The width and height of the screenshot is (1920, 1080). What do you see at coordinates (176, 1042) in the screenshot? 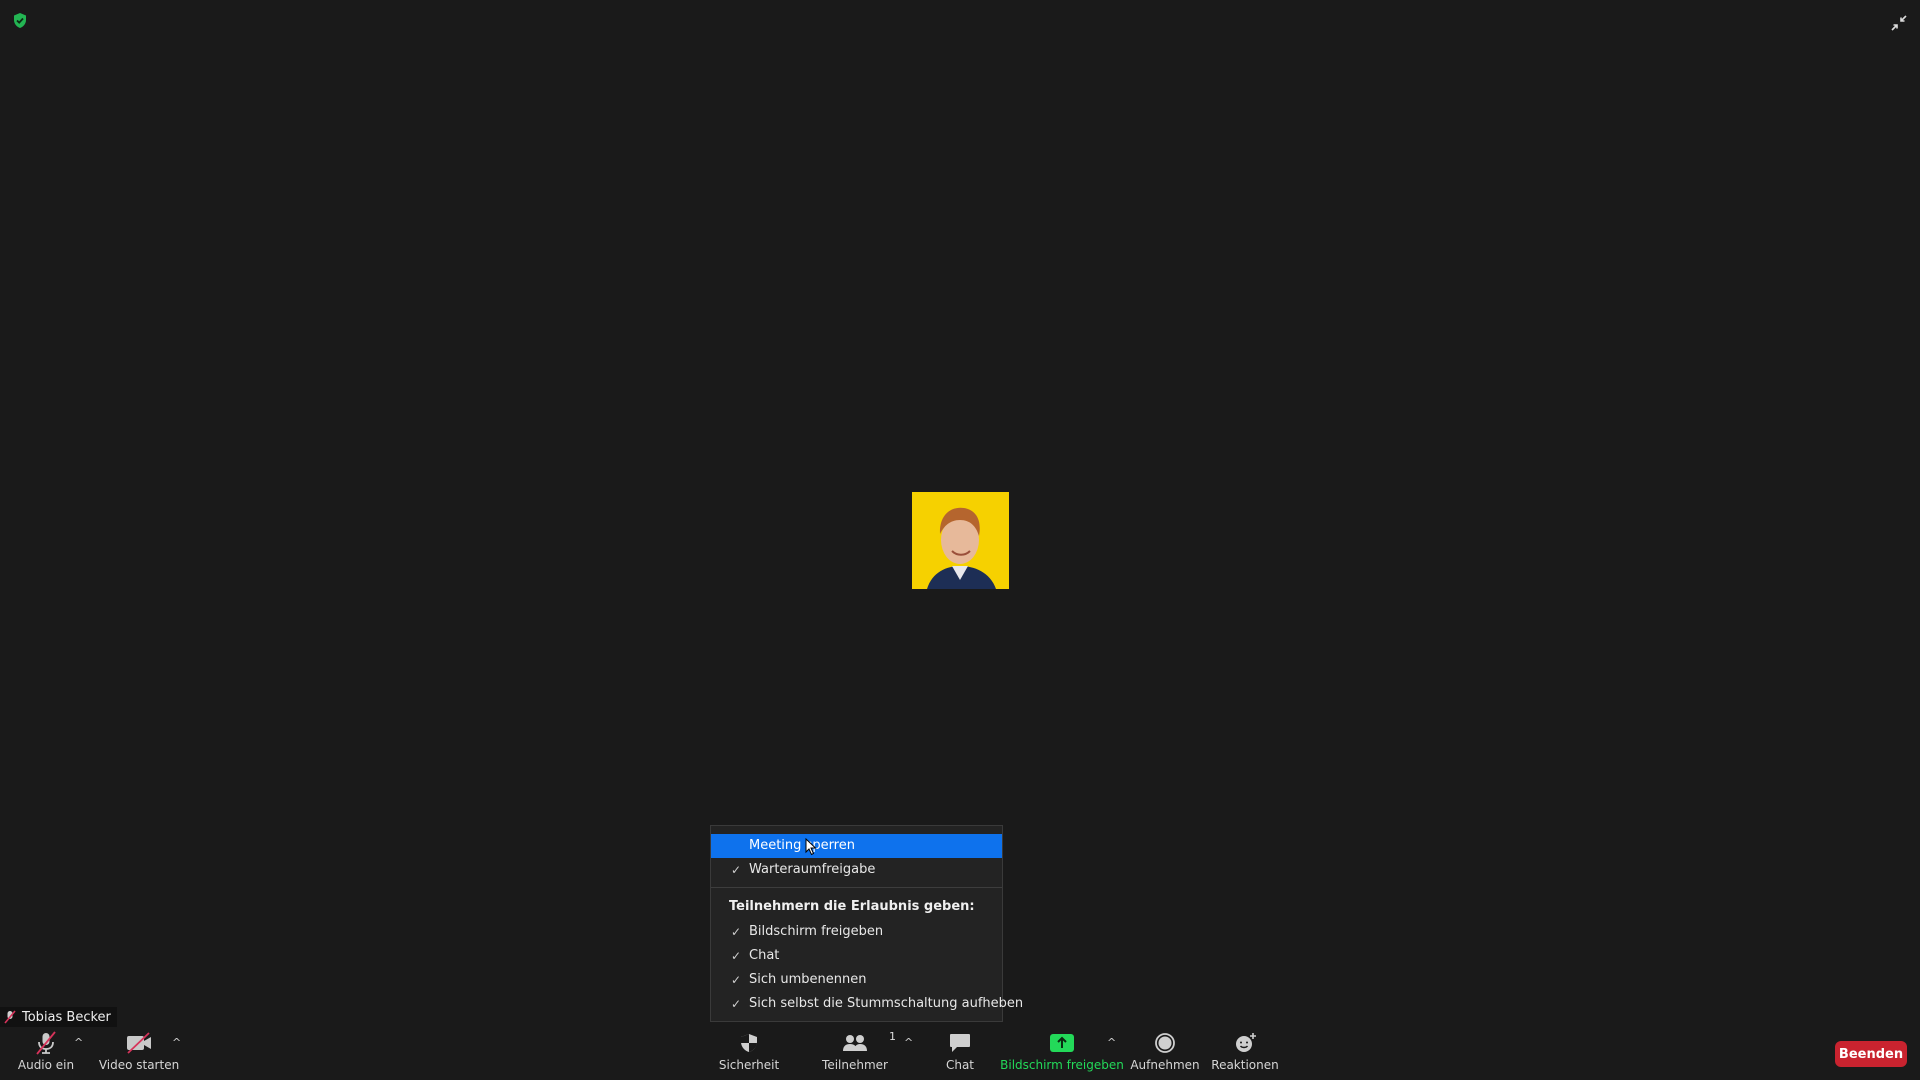
I see `video-options-caret: ^` at bounding box center [176, 1042].